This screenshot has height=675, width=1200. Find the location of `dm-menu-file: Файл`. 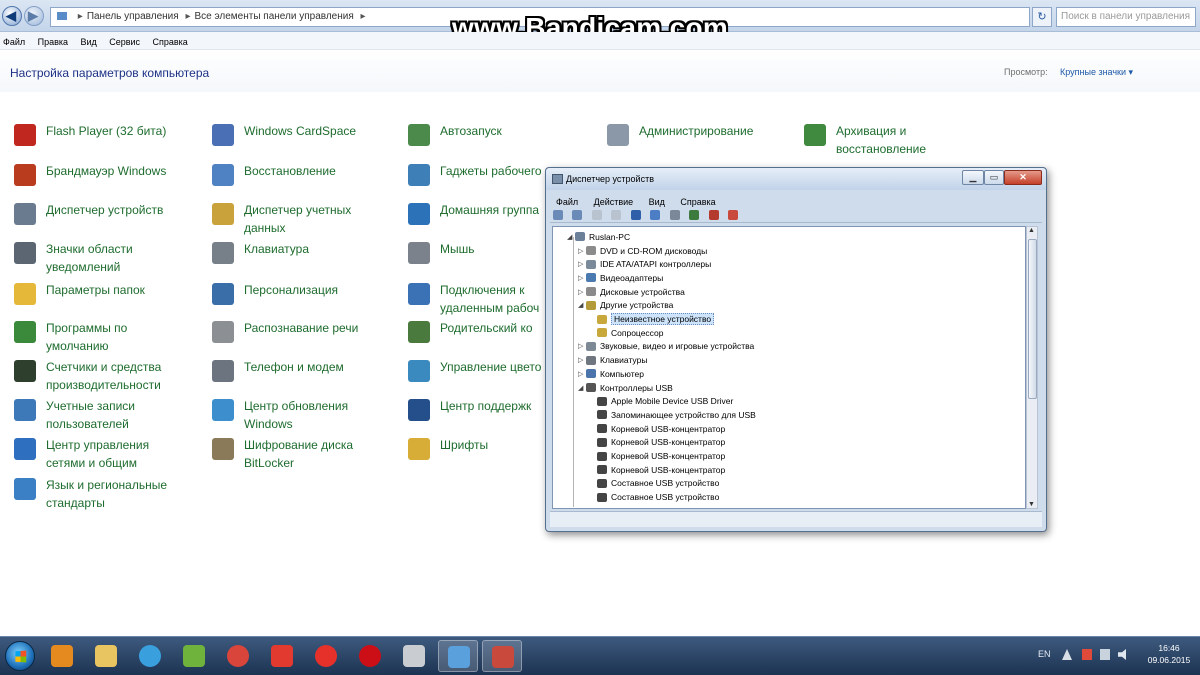

dm-menu-file: Файл is located at coordinates (567, 202).